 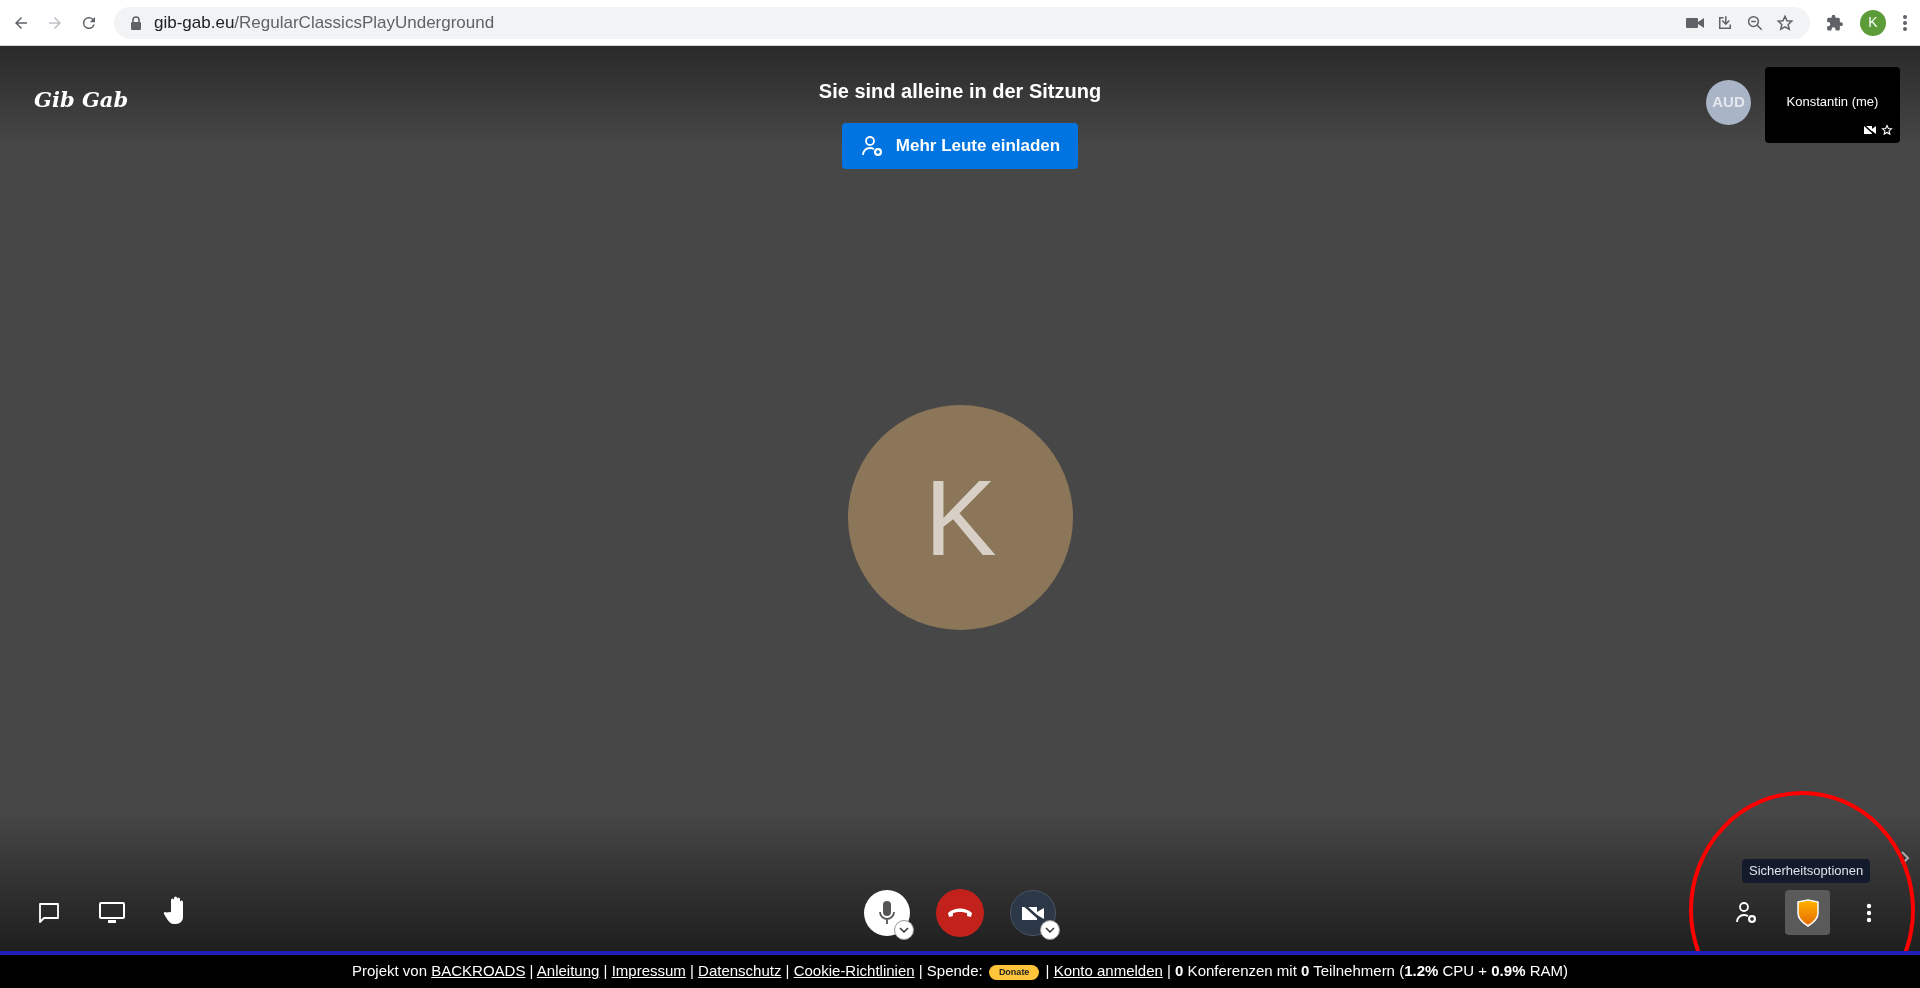 I want to click on url-text: gib-gab.eu/RegularClassicsPlayUnderground, so click(x=324, y=22).